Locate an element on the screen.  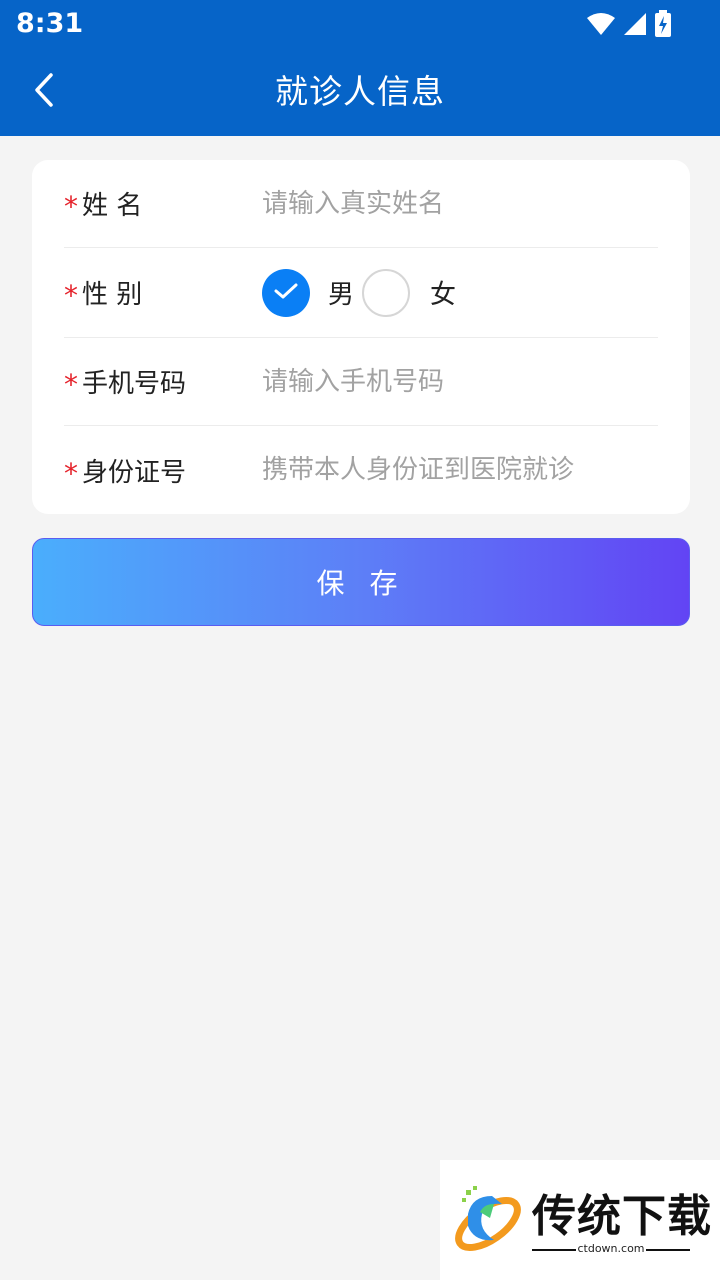
gender-male-radio is located at coordinates (286, 292).